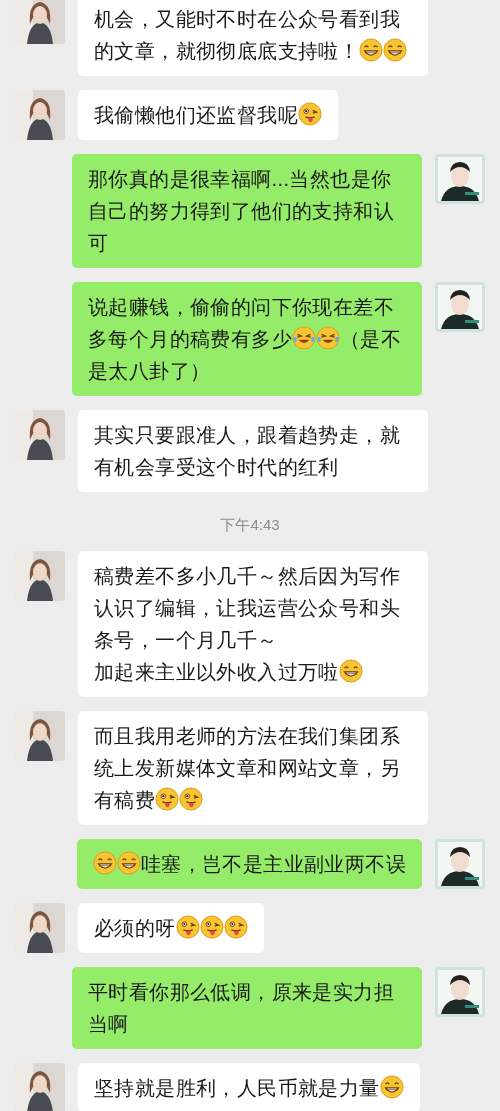 This screenshot has width=500, height=1111. Describe the element at coordinates (250, 525) in the screenshot. I see `timestamp: 下午4:43` at that location.